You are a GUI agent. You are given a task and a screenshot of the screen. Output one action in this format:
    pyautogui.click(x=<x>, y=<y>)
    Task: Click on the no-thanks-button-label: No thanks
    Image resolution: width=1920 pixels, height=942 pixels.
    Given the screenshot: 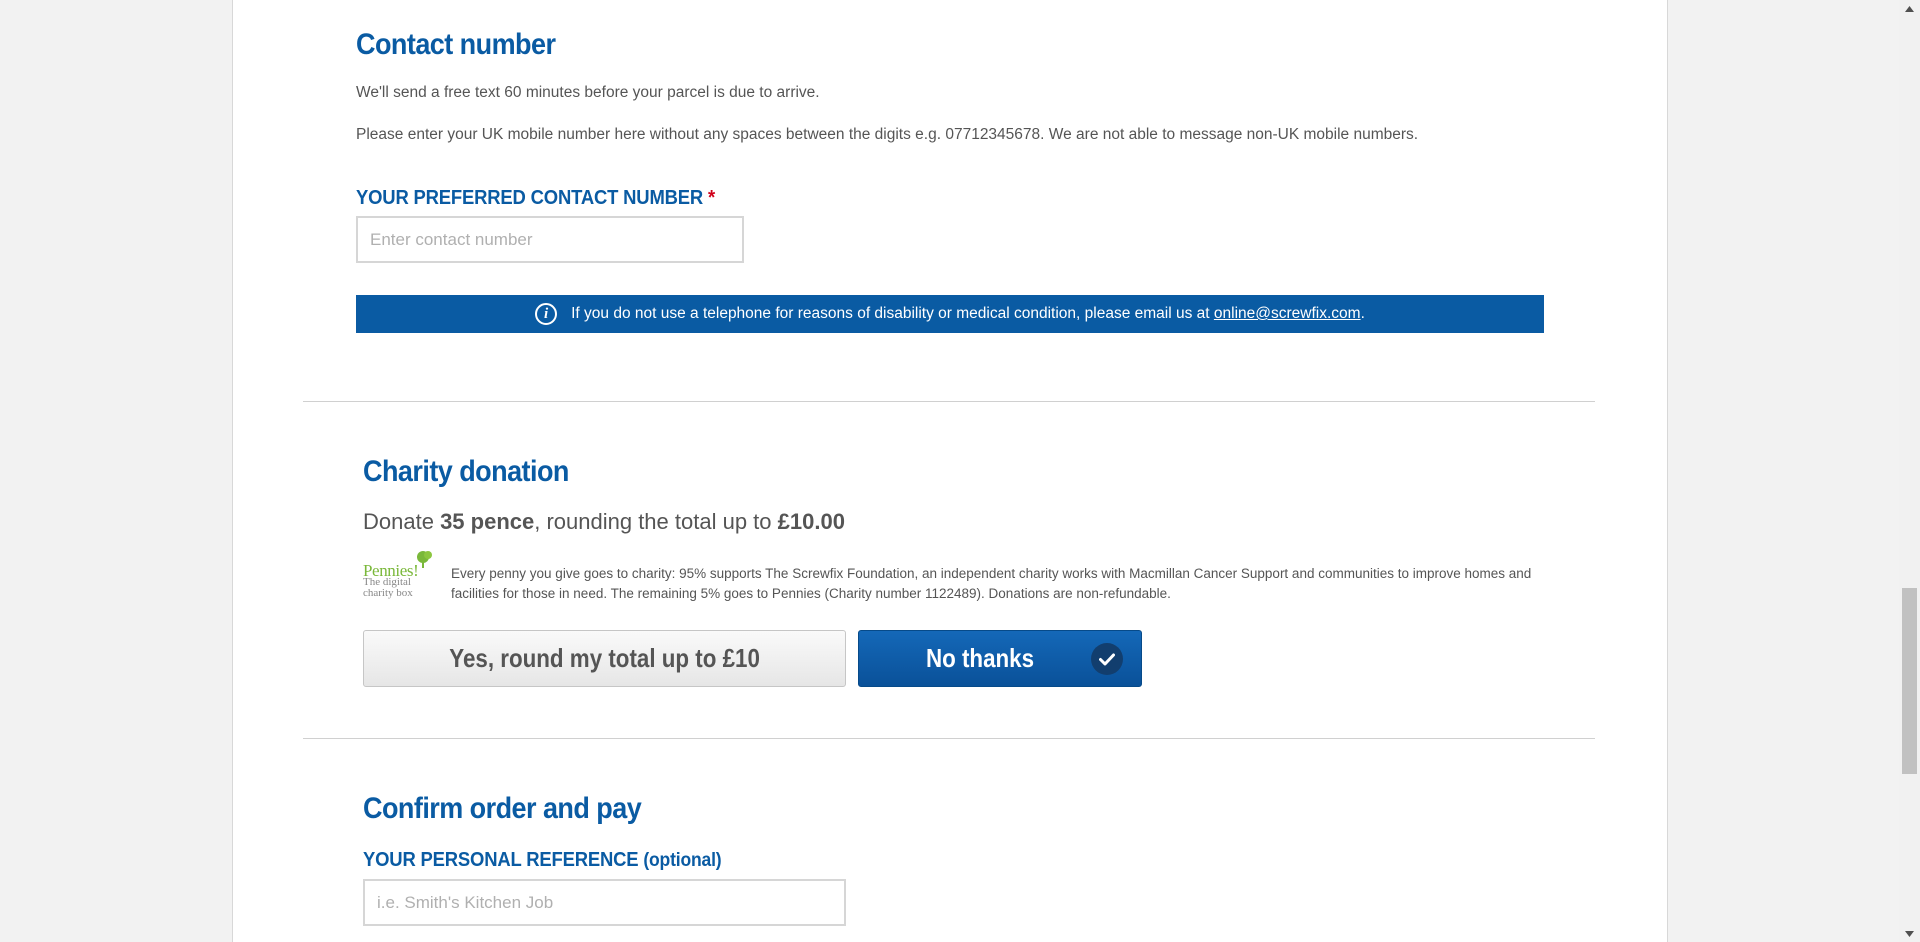 What is the action you would take?
    pyautogui.click(x=980, y=658)
    